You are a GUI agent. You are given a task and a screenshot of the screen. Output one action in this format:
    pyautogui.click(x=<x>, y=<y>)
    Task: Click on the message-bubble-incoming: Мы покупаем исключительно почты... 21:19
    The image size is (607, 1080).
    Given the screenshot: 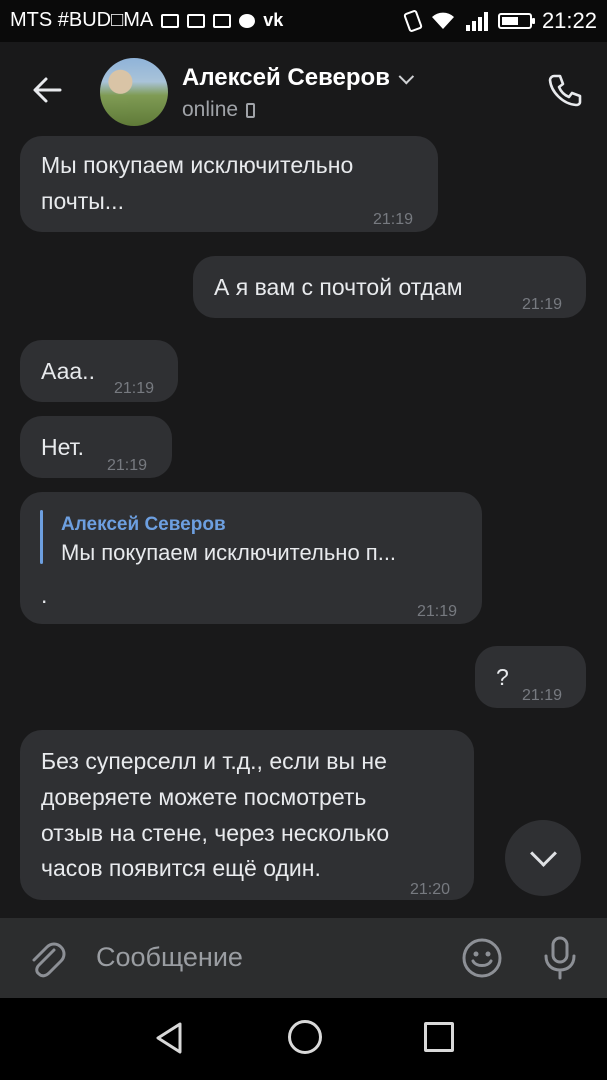 What is the action you would take?
    pyautogui.click(x=229, y=184)
    